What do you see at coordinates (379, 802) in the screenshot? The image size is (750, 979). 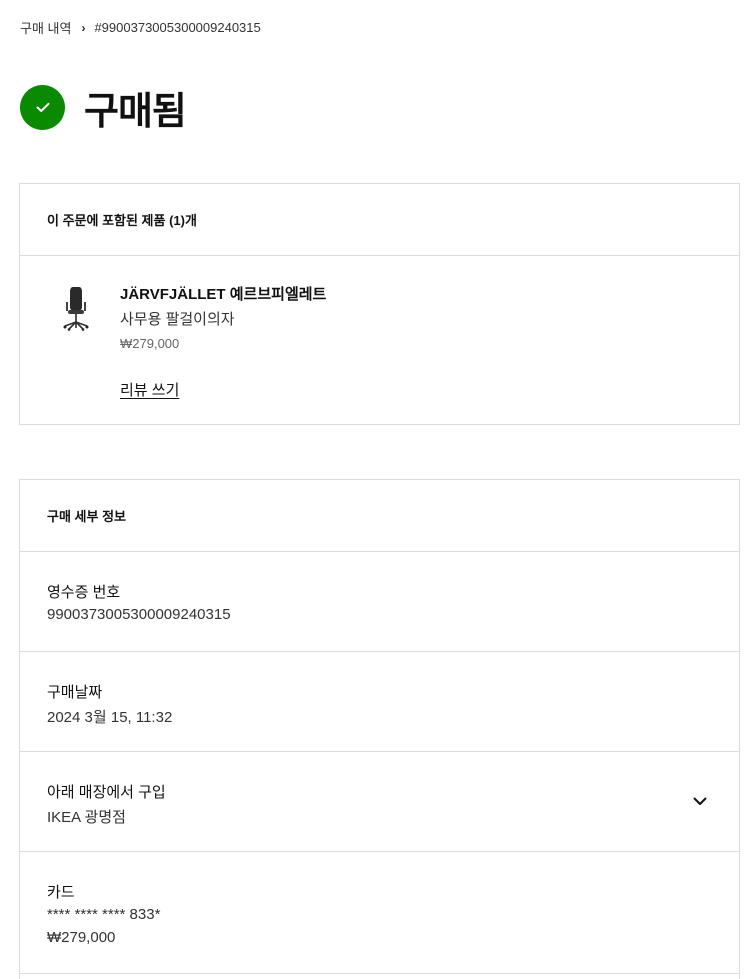 I see `store-row: 아래 매장에서 구입 IKEA 광명점` at bounding box center [379, 802].